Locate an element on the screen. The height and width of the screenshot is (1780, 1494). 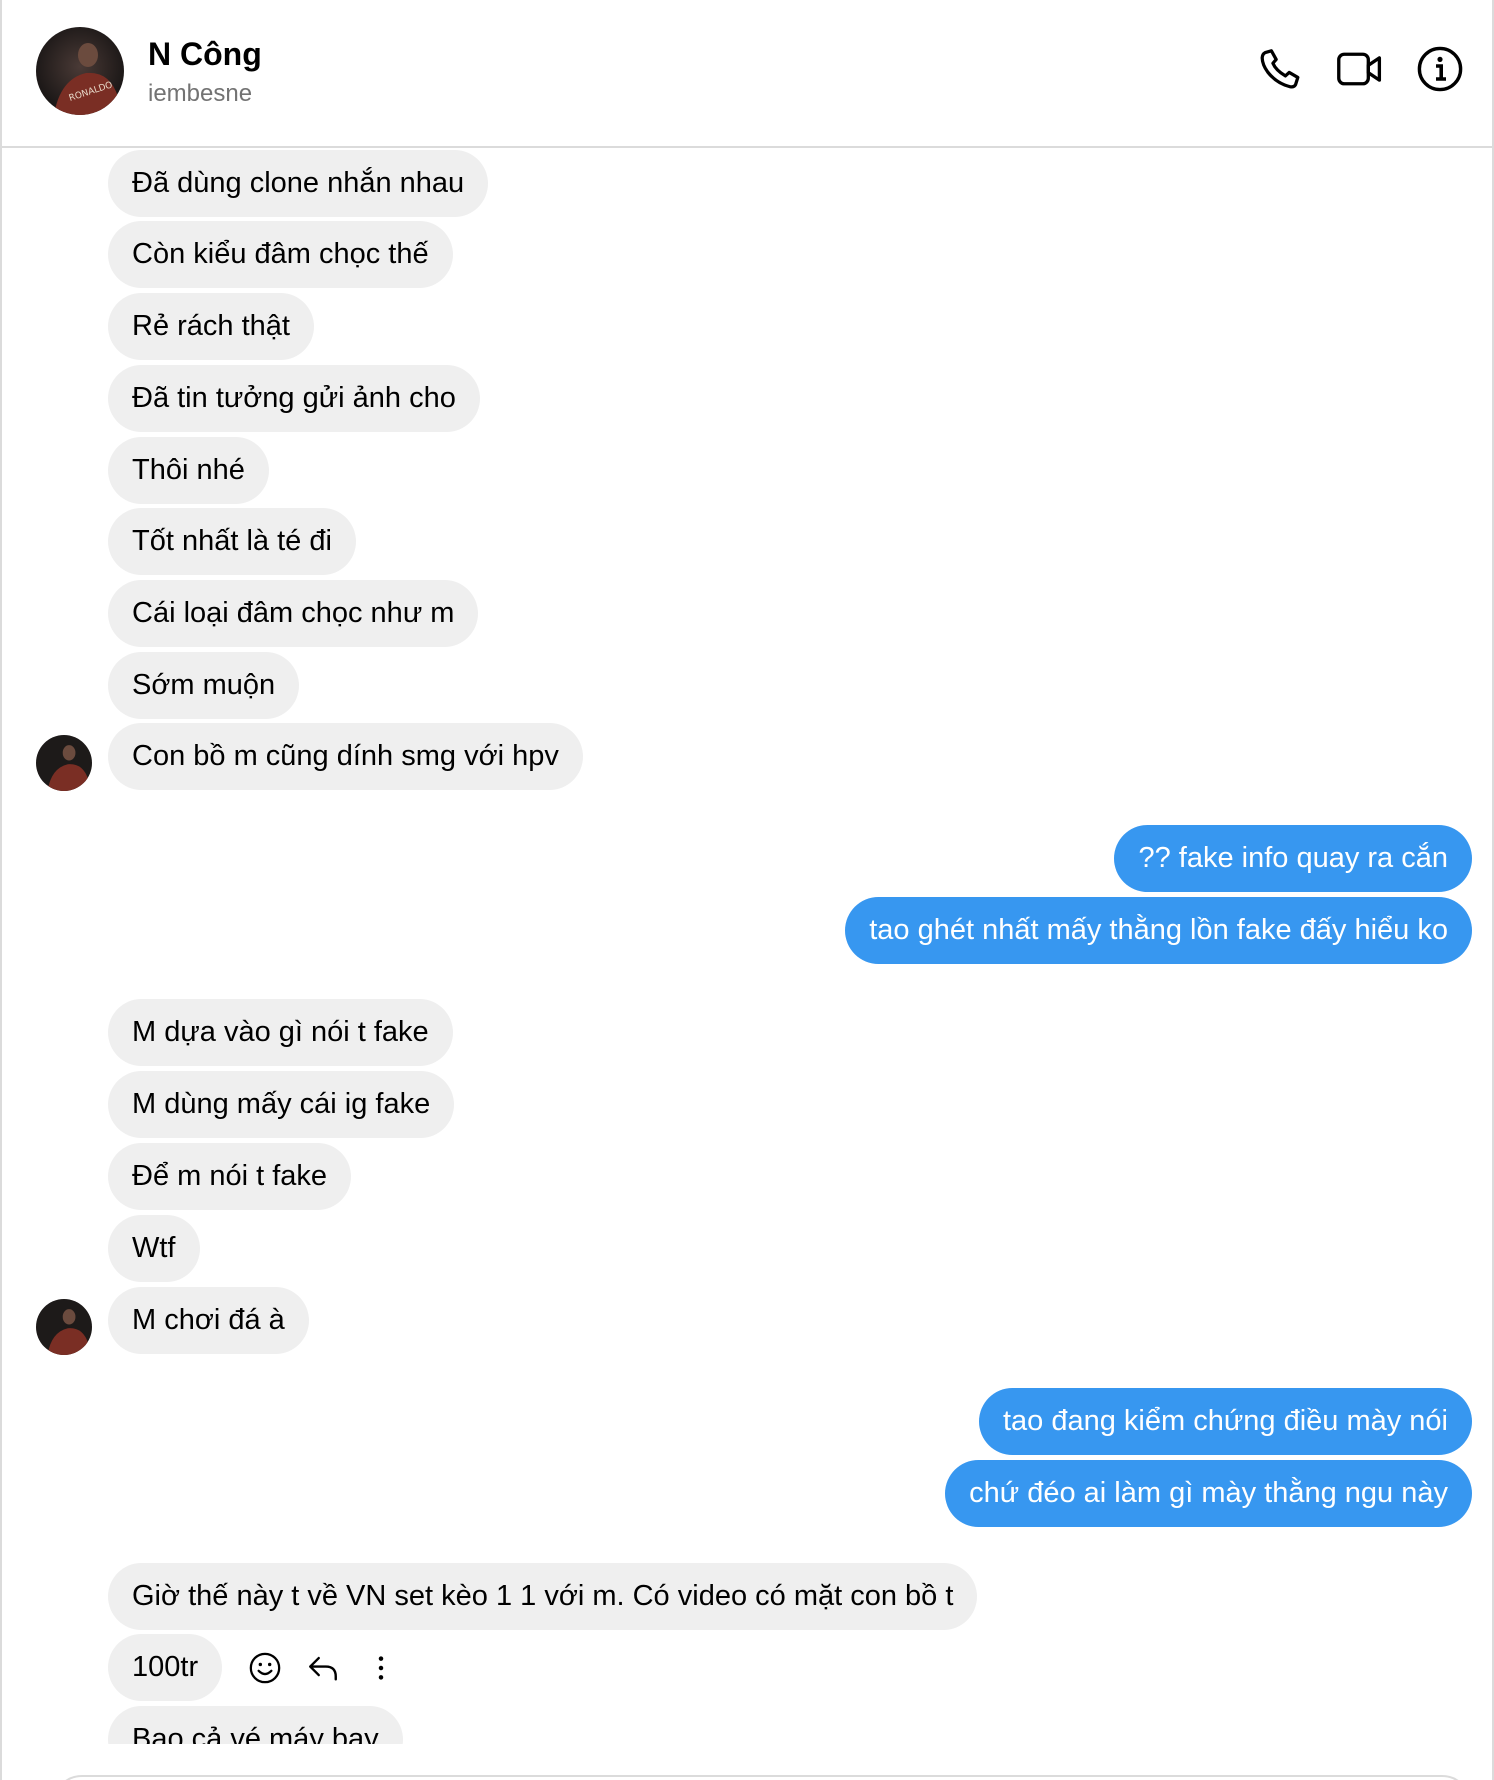
incoming-message: M chơi đá à is located at coordinates (208, 1320).